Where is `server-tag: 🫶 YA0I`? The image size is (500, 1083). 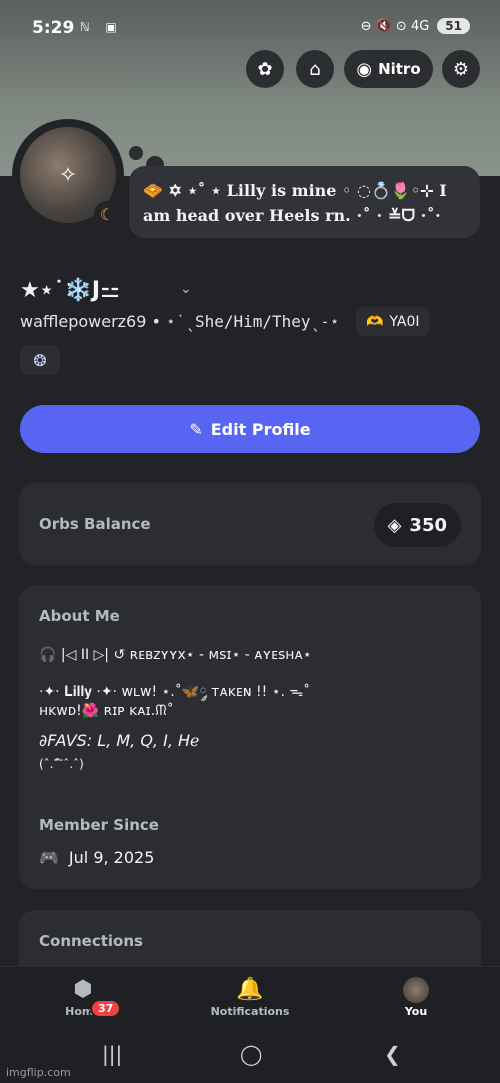
server-tag: 🫶 YA0I is located at coordinates (393, 321).